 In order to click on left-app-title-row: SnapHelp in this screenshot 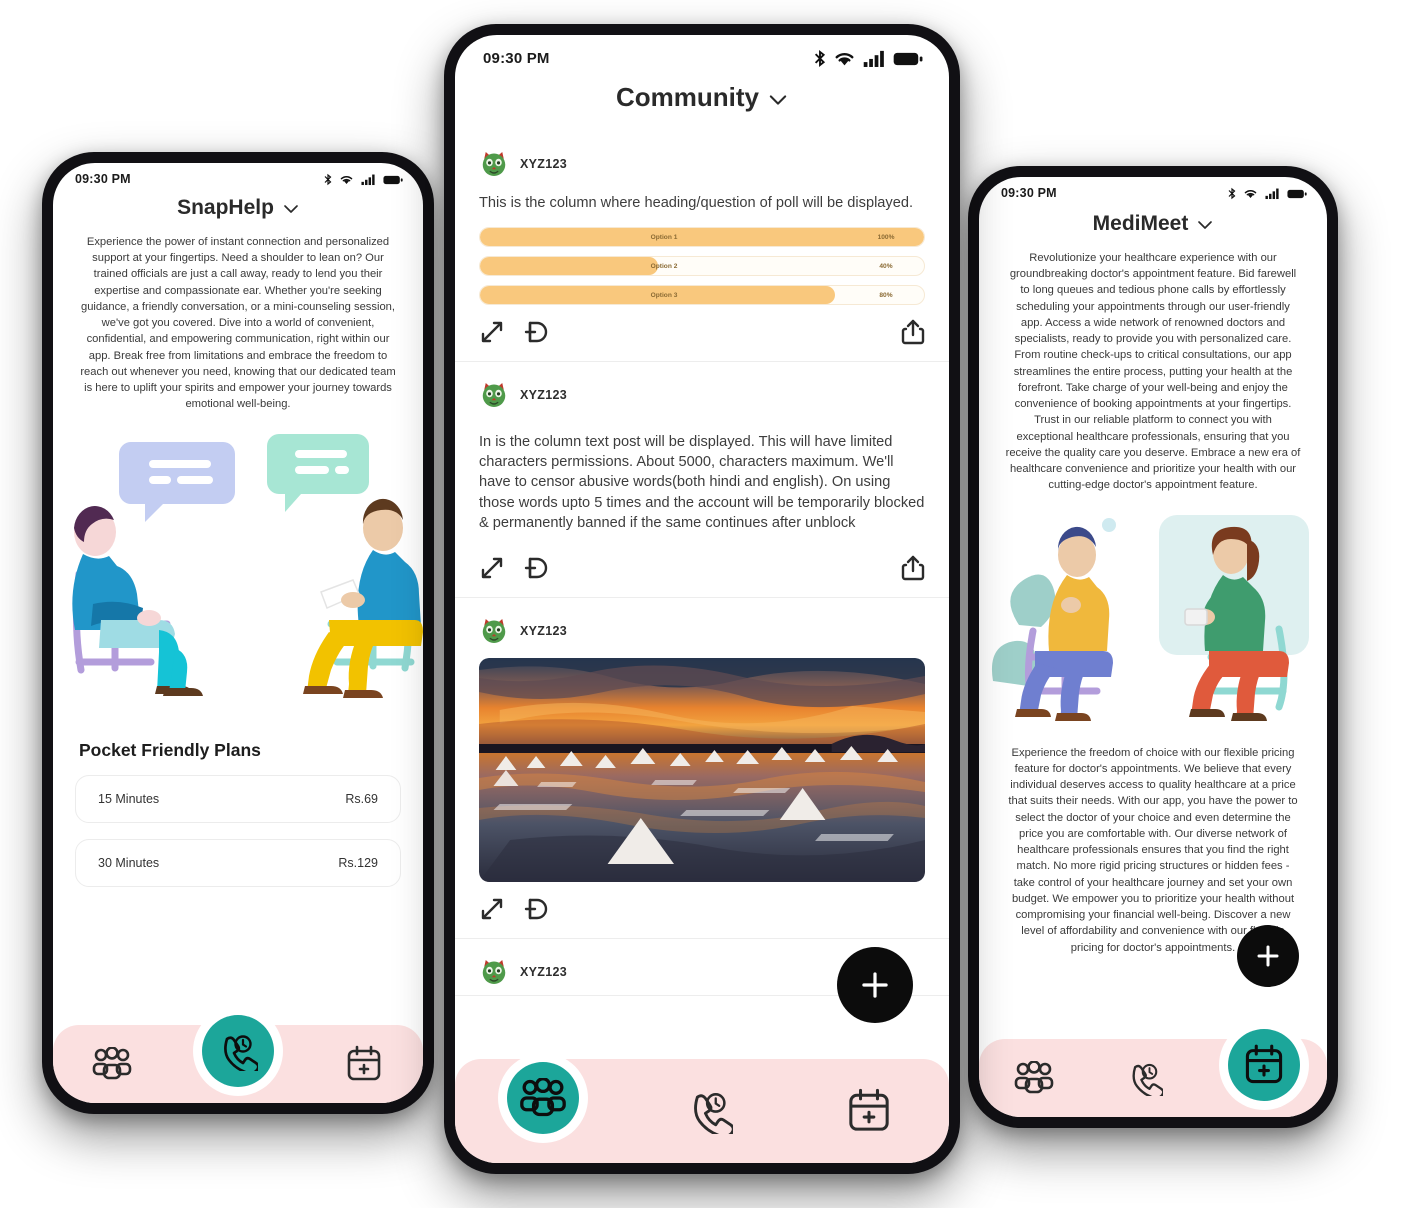, I will do `click(238, 208)`.